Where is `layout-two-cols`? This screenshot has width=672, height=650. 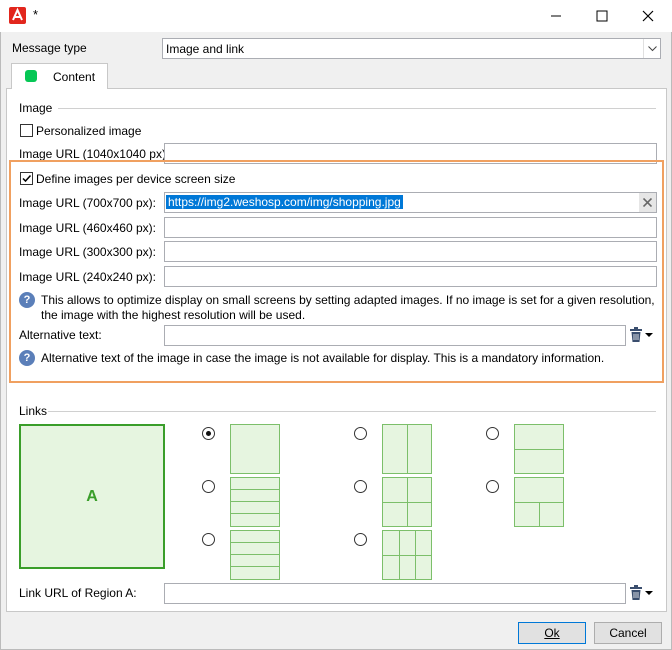 layout-two-cols is located at coordinates (407, 449).